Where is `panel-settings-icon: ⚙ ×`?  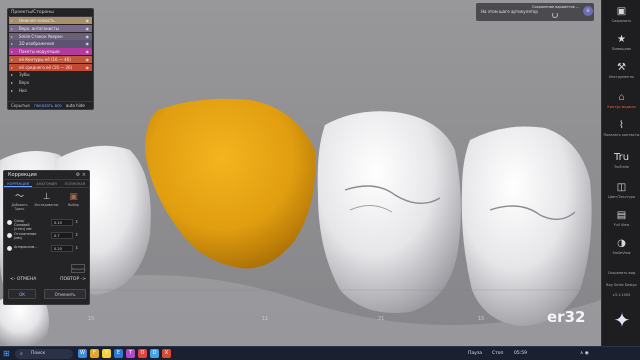
panel-settings-icon: ⚙ × is located at coordinates (81, 175).